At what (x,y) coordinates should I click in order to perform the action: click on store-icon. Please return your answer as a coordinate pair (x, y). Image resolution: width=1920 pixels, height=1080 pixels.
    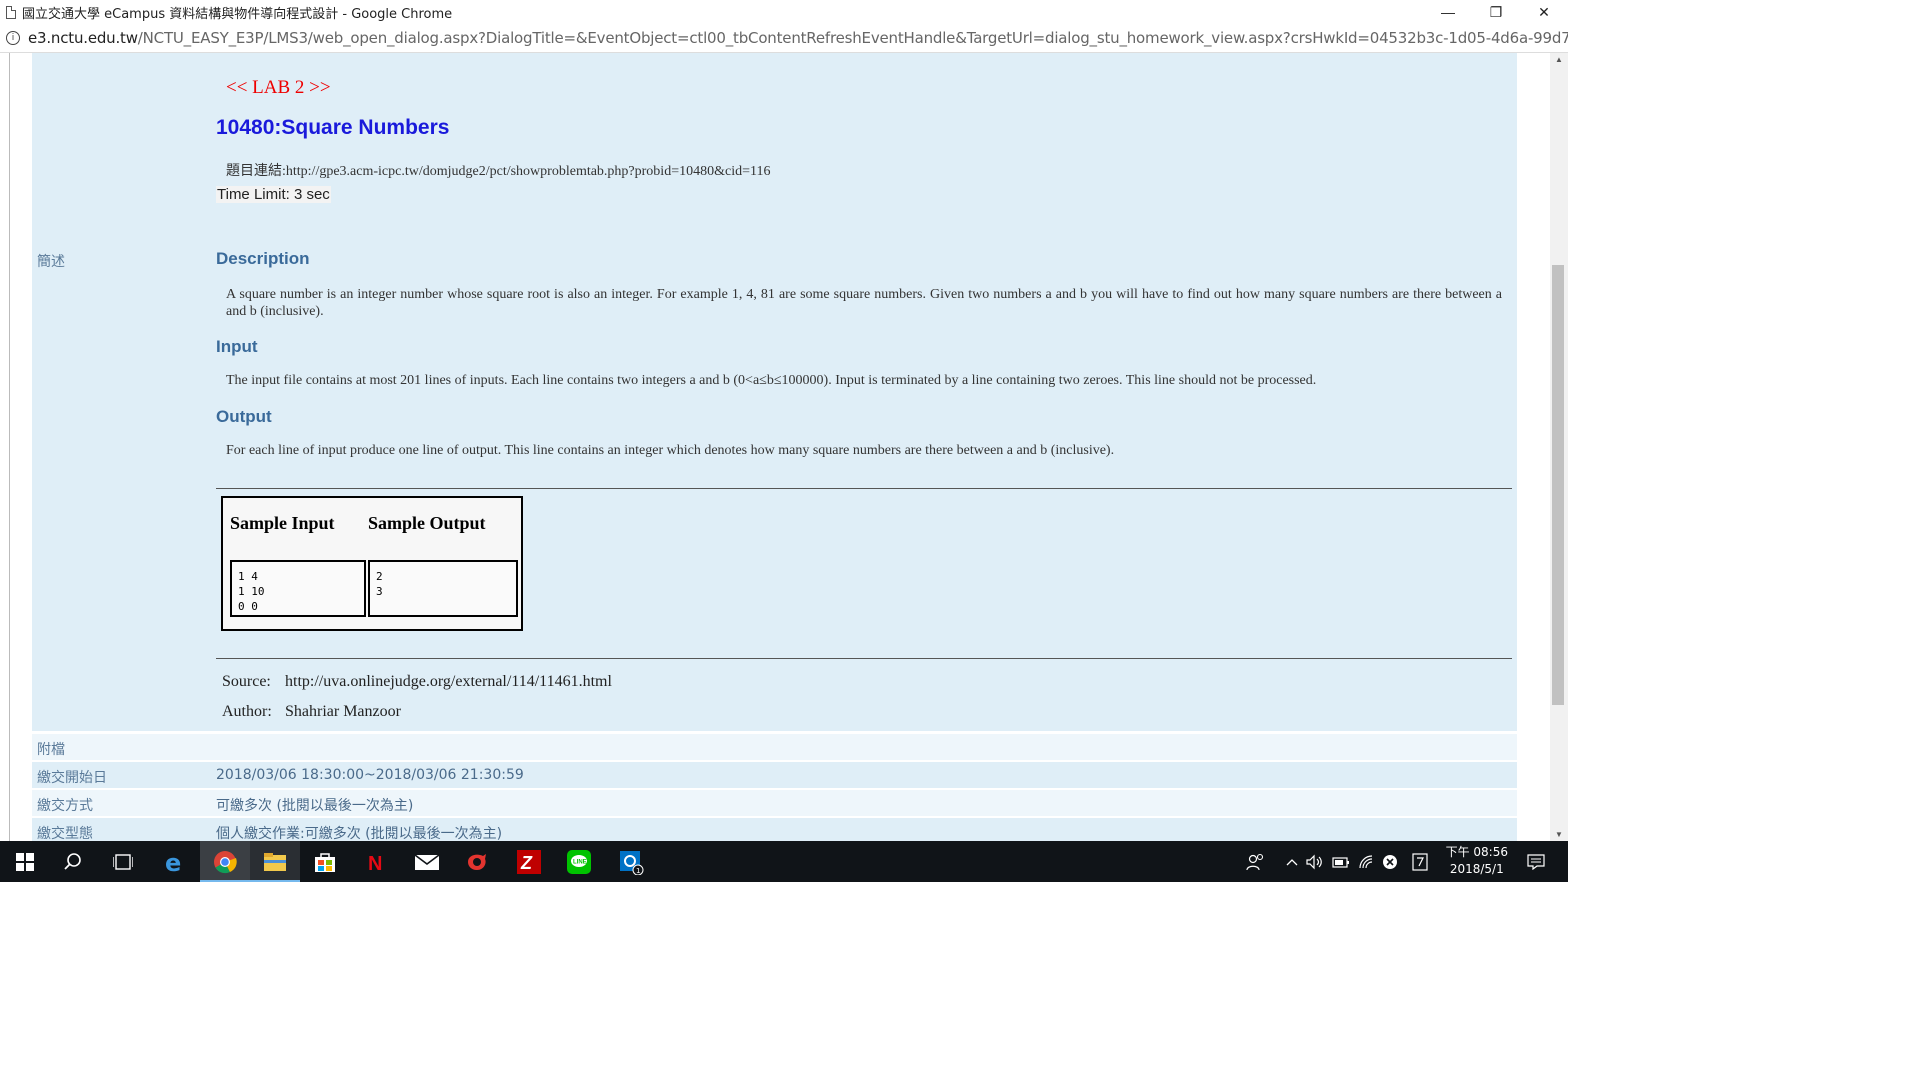
    Looking at the image, I should click on (325, 861).